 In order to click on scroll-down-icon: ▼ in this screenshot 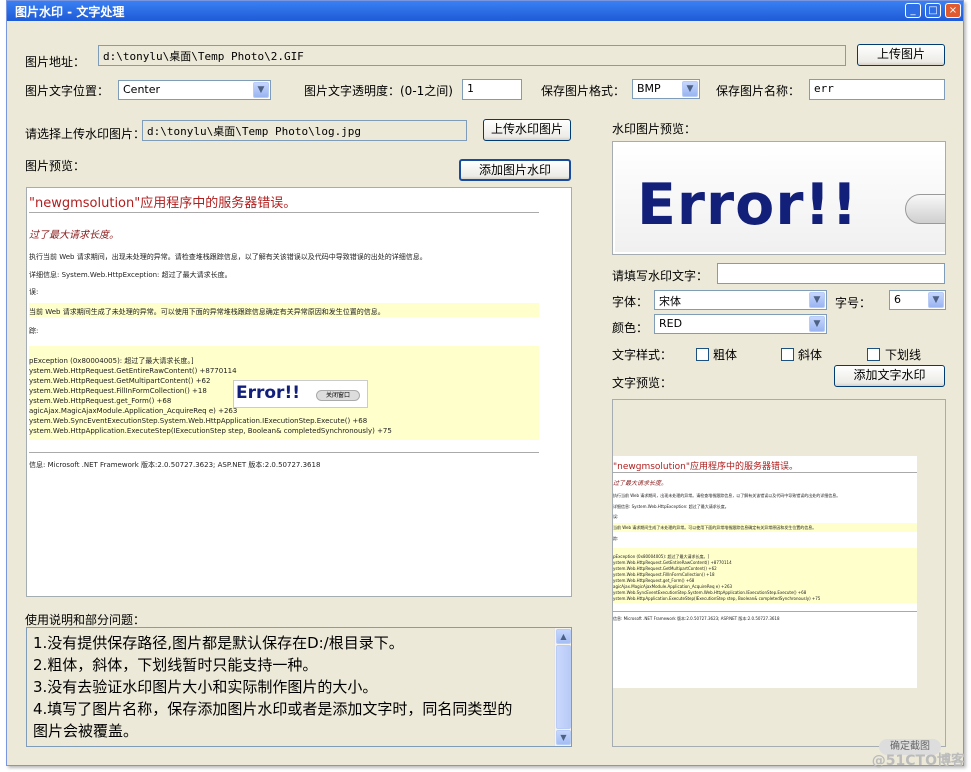, I will do `click(563, 737)`.